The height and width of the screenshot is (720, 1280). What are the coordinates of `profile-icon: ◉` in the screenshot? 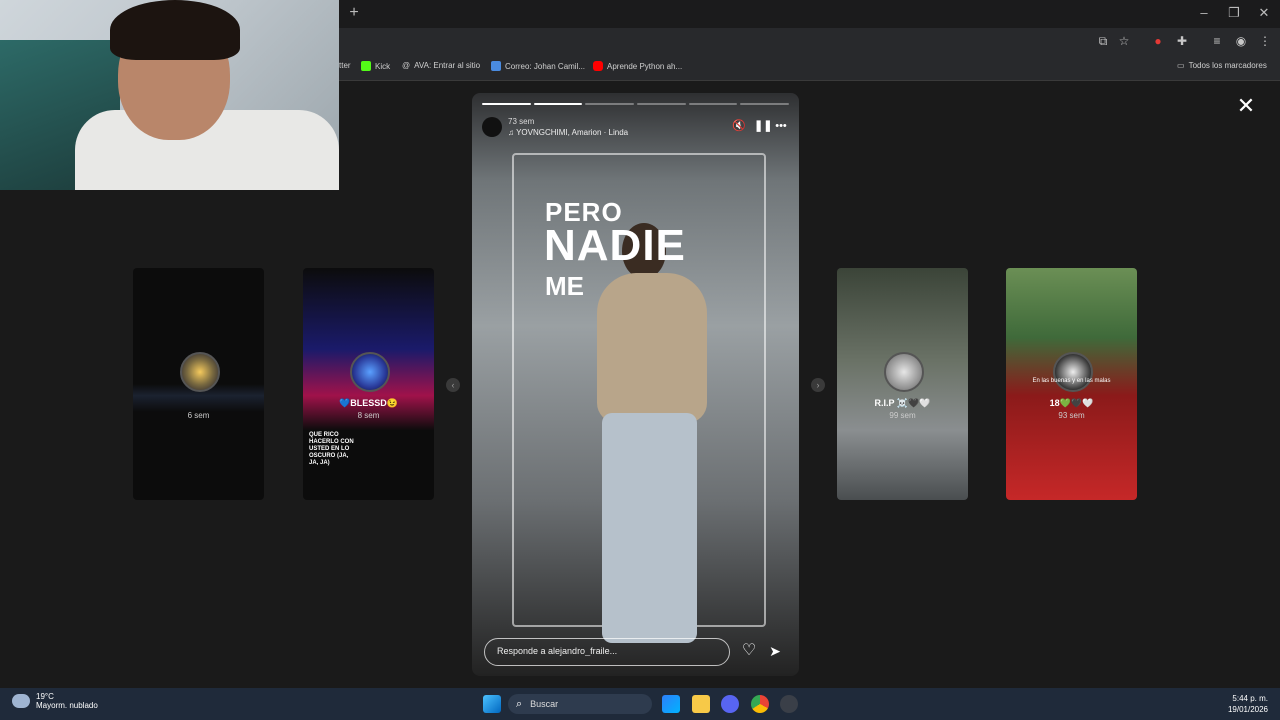 It's located at (1241, 41).